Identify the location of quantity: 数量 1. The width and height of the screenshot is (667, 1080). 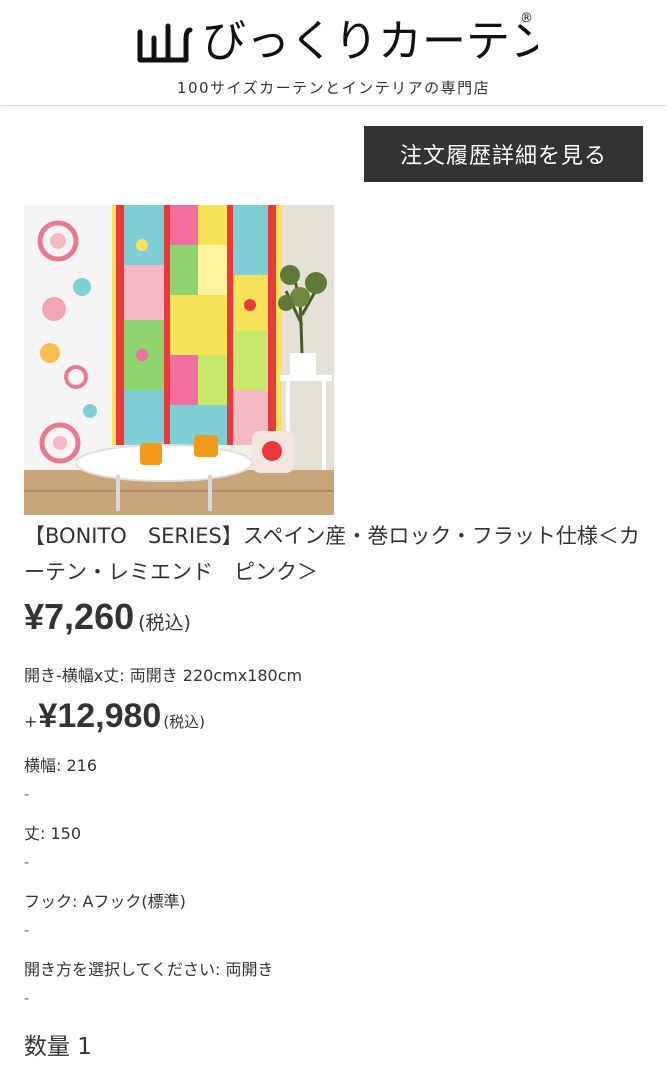
(58, 1047).